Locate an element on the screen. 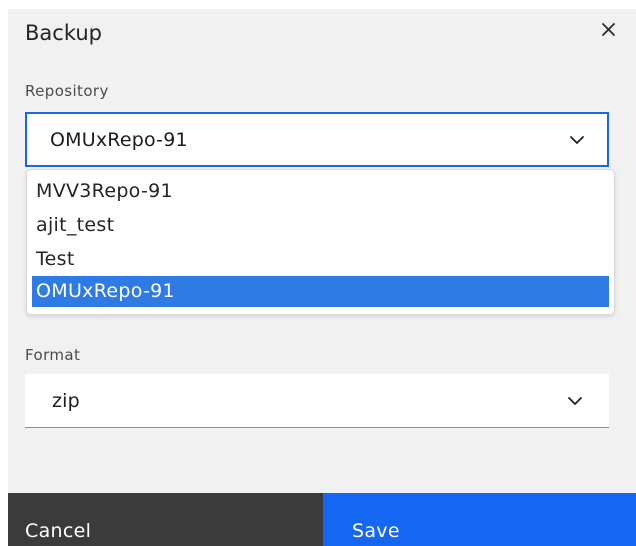 Image resolution: width=636 pixels, height=546 pixels. repository-select: OMUxRepo-91 is located at coordinates (317, 139).